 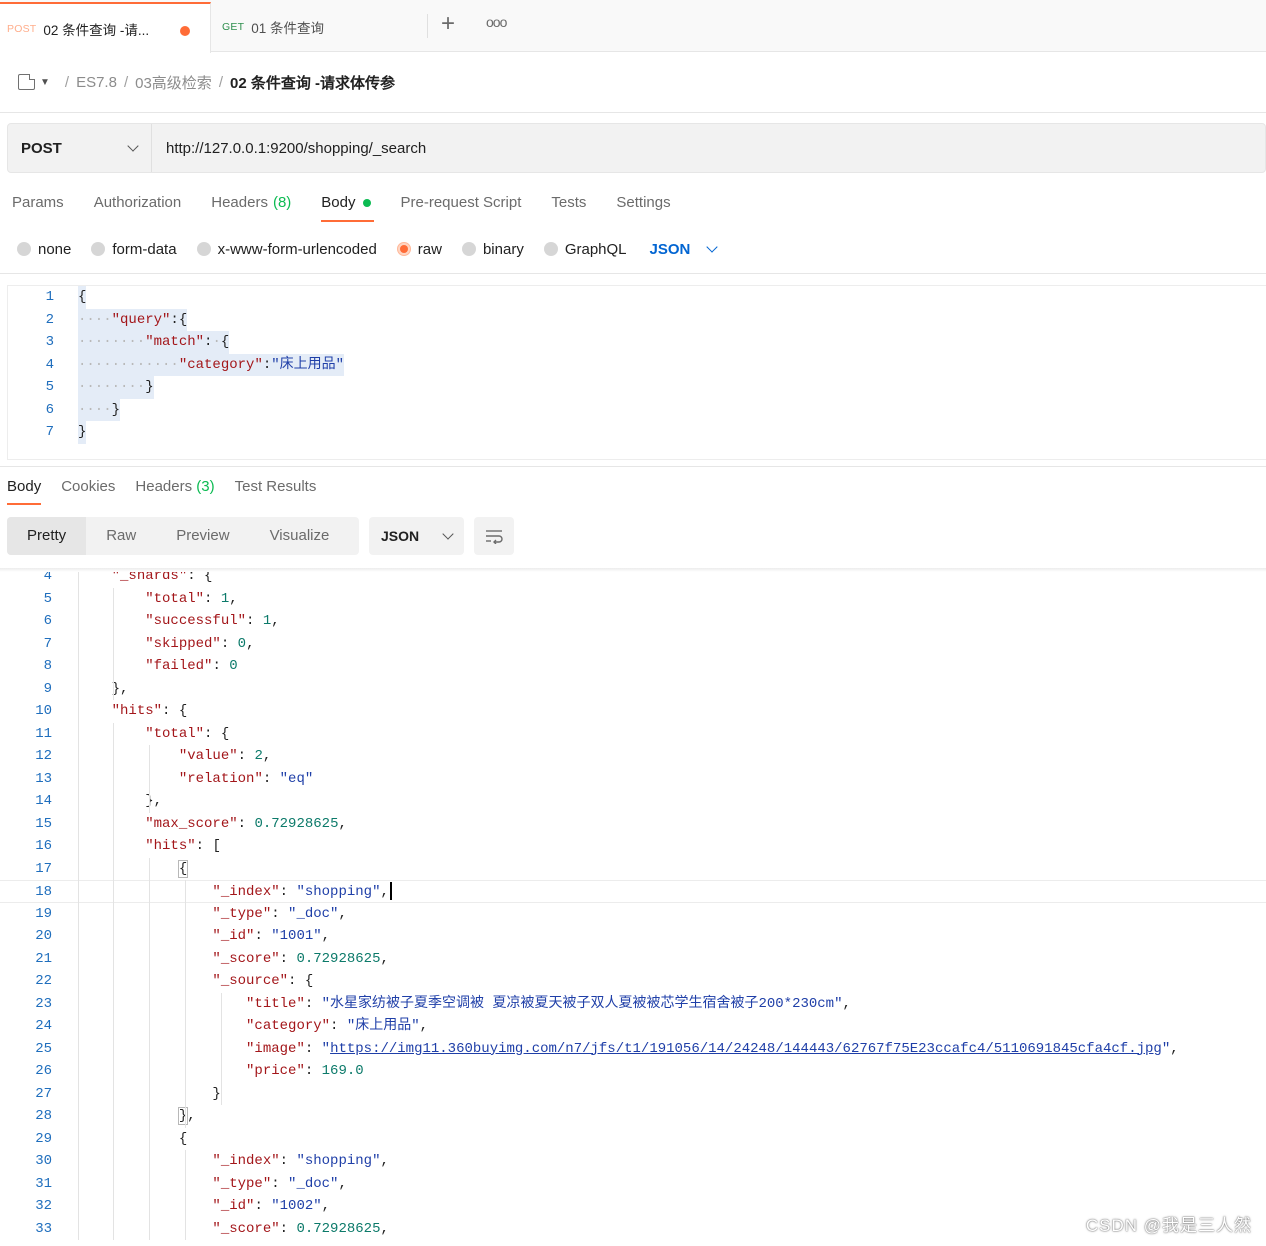 What do you see at coordinates (448, 24) in the screenshot?
I see `new-tab-plus-icon: +` at bounding box center [448, 24].